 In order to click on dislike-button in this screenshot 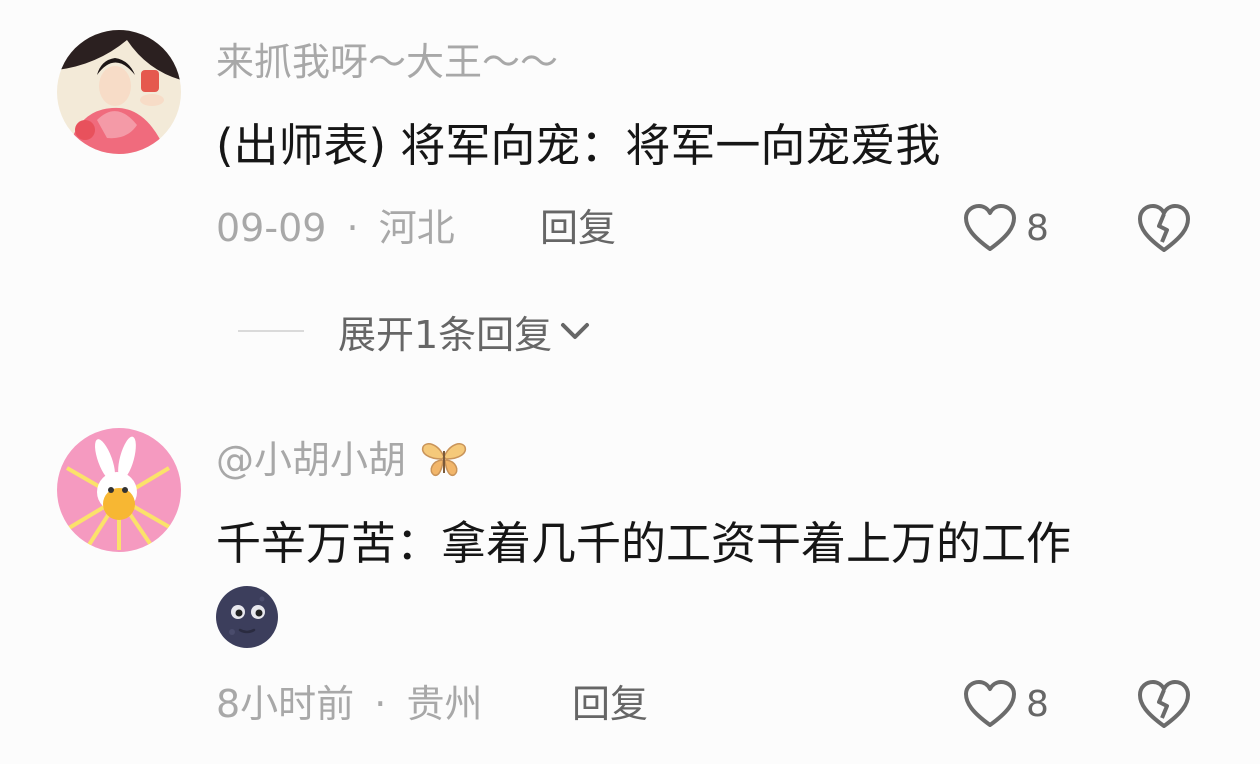, I will do `click(1164, 704)`.